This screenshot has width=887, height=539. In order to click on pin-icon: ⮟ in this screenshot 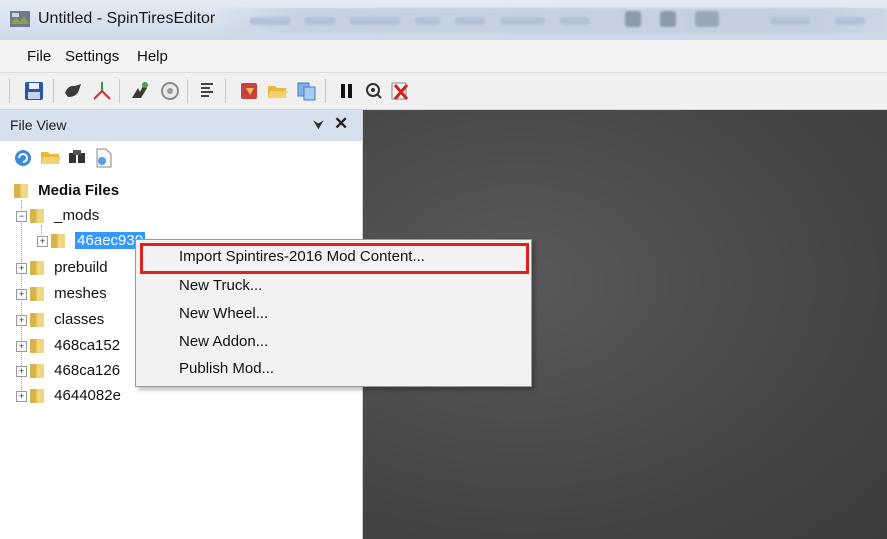, I will do `click(318, 125)`.